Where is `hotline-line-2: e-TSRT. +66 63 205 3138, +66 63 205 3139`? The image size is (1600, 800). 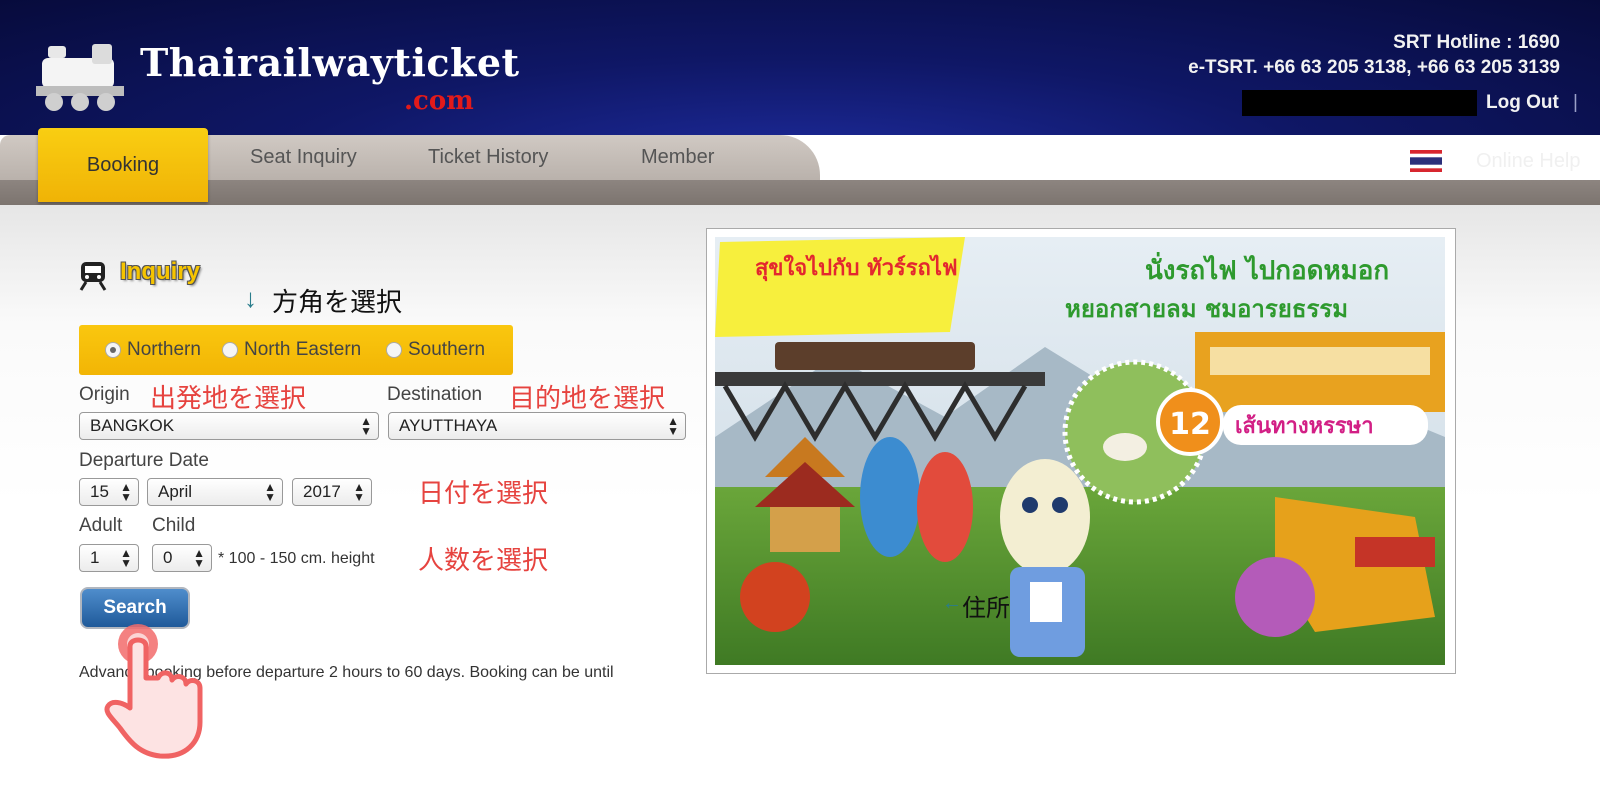
hotline-line-2: e-TSRT. +66 63 205 3138, +66 63 205 3139 is located at coordinates (1374, 67).